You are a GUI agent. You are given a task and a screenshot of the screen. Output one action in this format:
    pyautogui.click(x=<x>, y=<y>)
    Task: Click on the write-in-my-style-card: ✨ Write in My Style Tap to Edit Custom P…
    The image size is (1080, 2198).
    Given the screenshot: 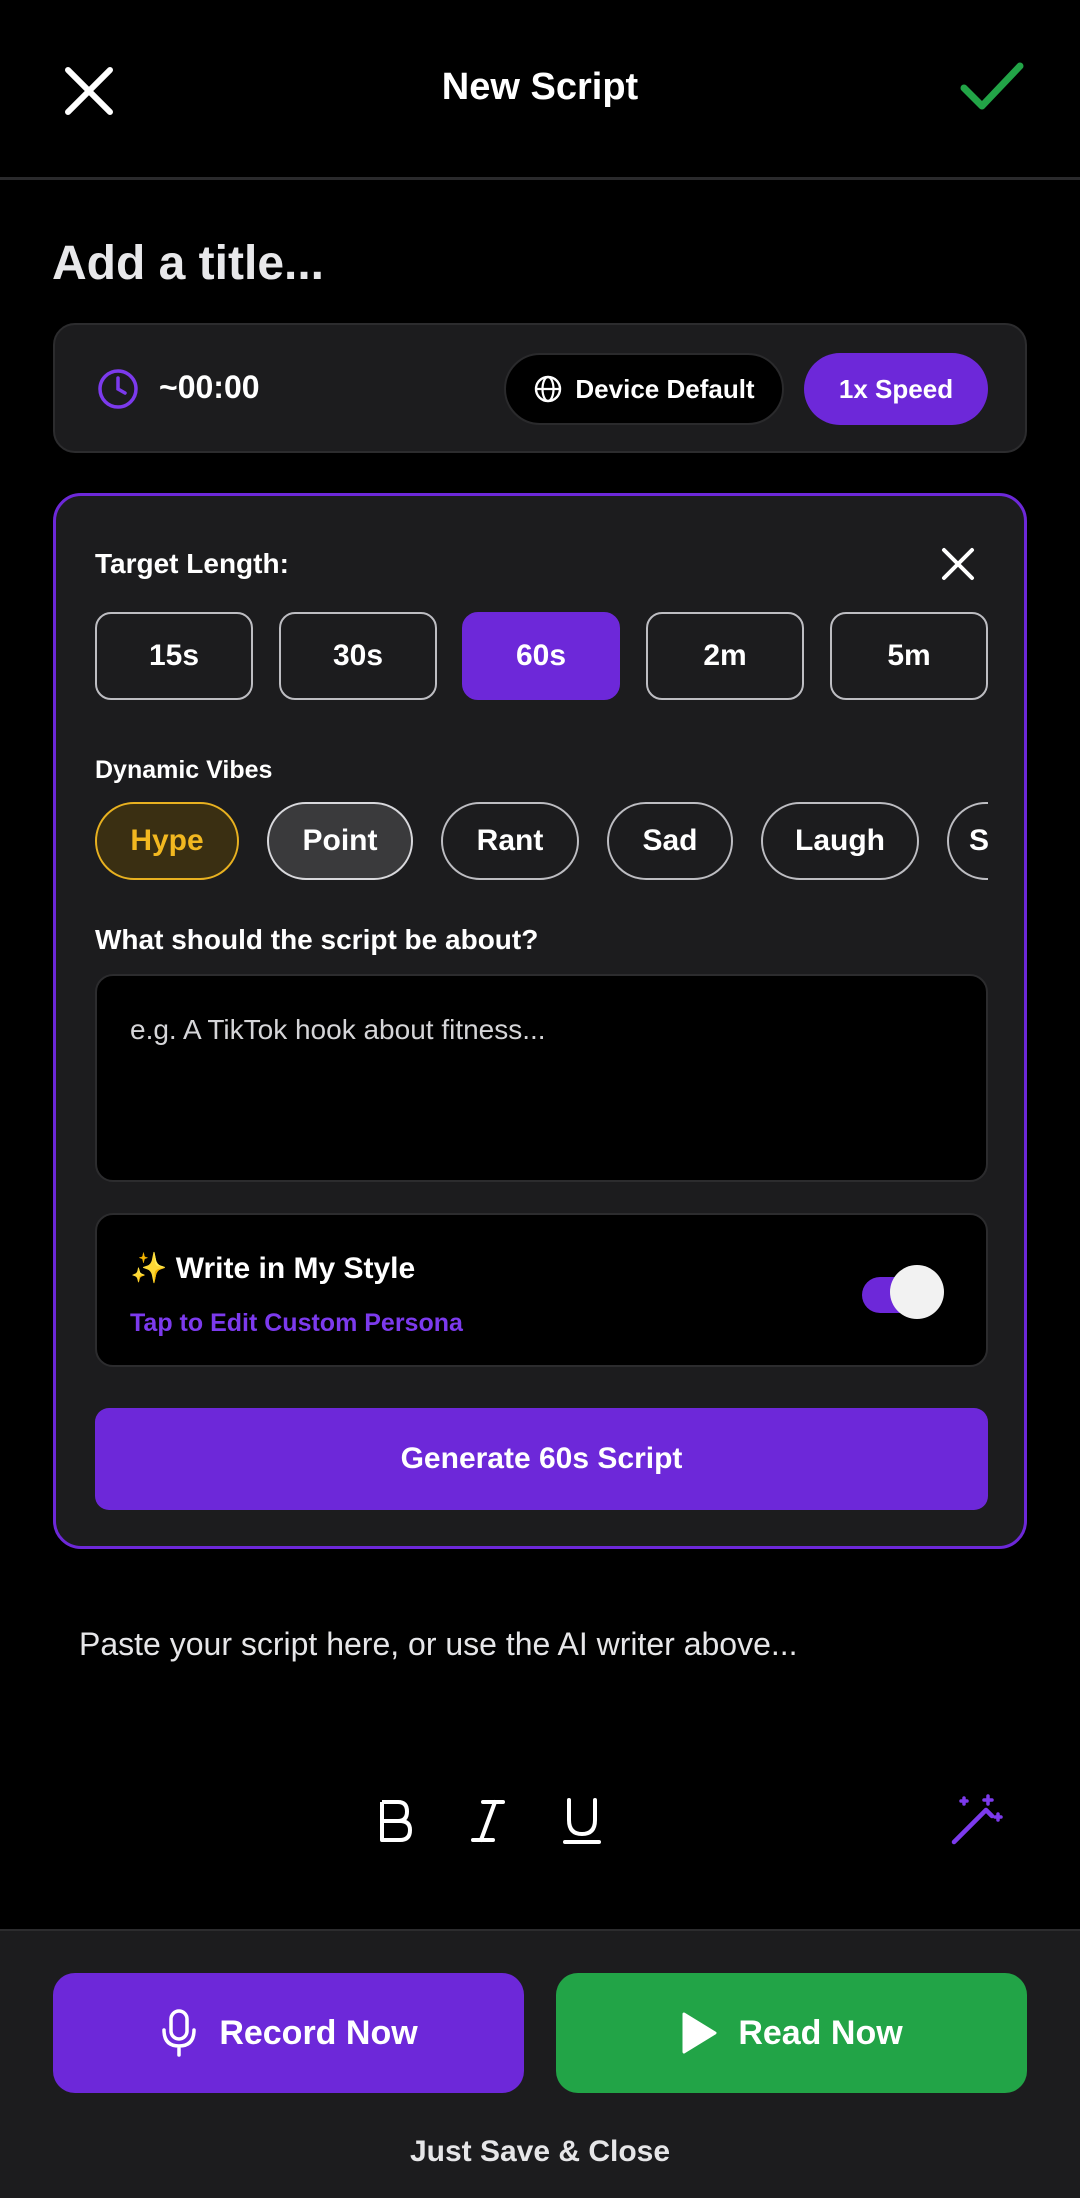 What is the action you would take?
    pyautogui.click(x=541, y=1290)
    